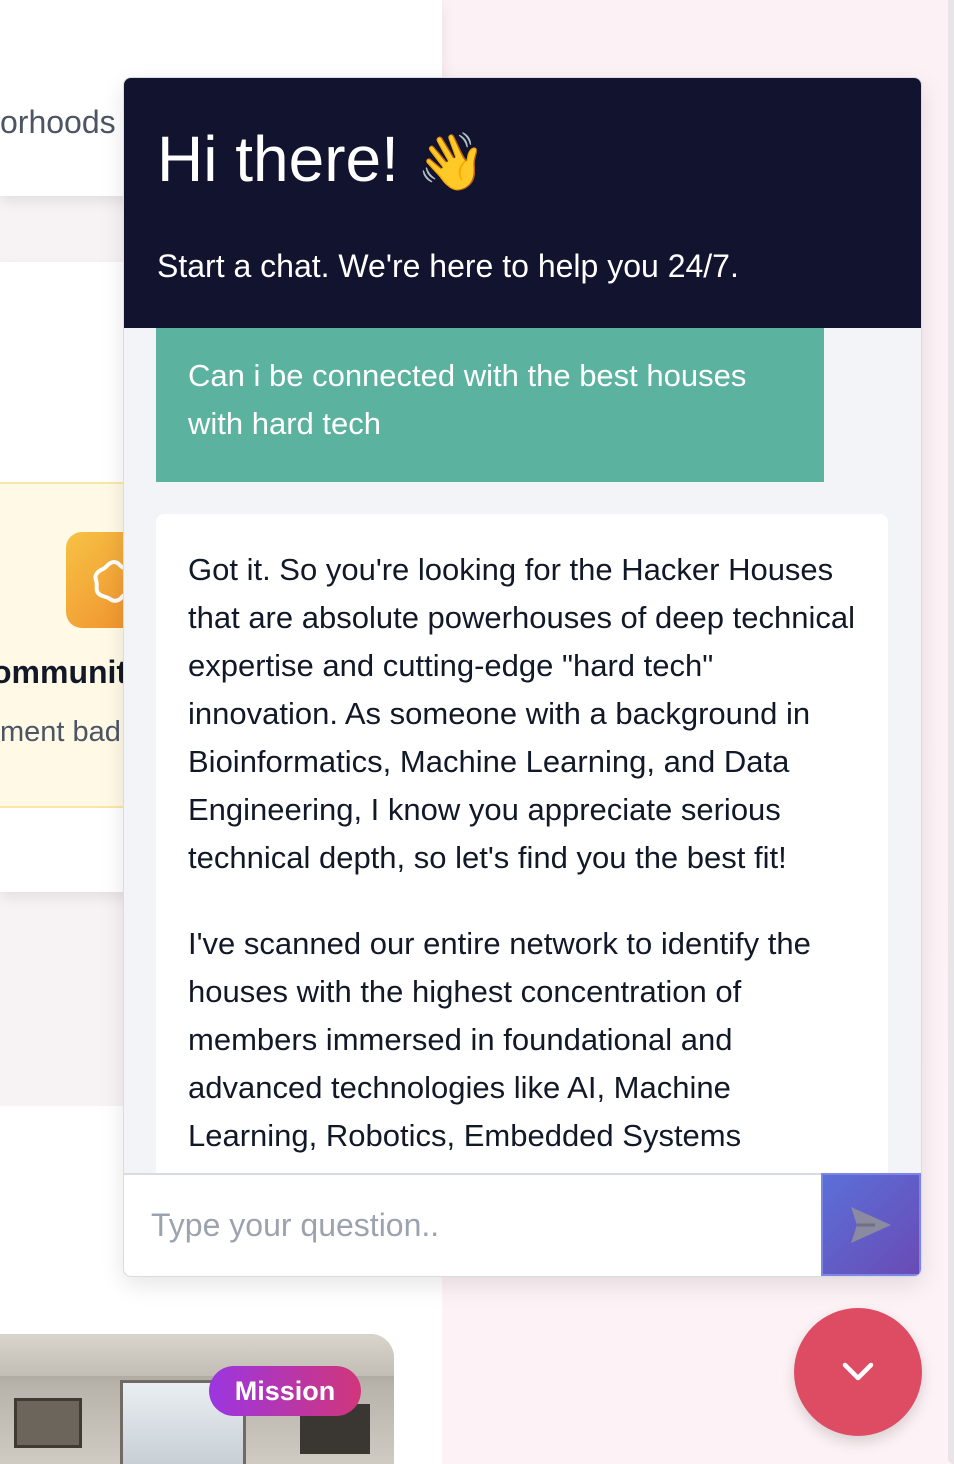  I want to click on chevron-down-icon, so click(858, 1371).